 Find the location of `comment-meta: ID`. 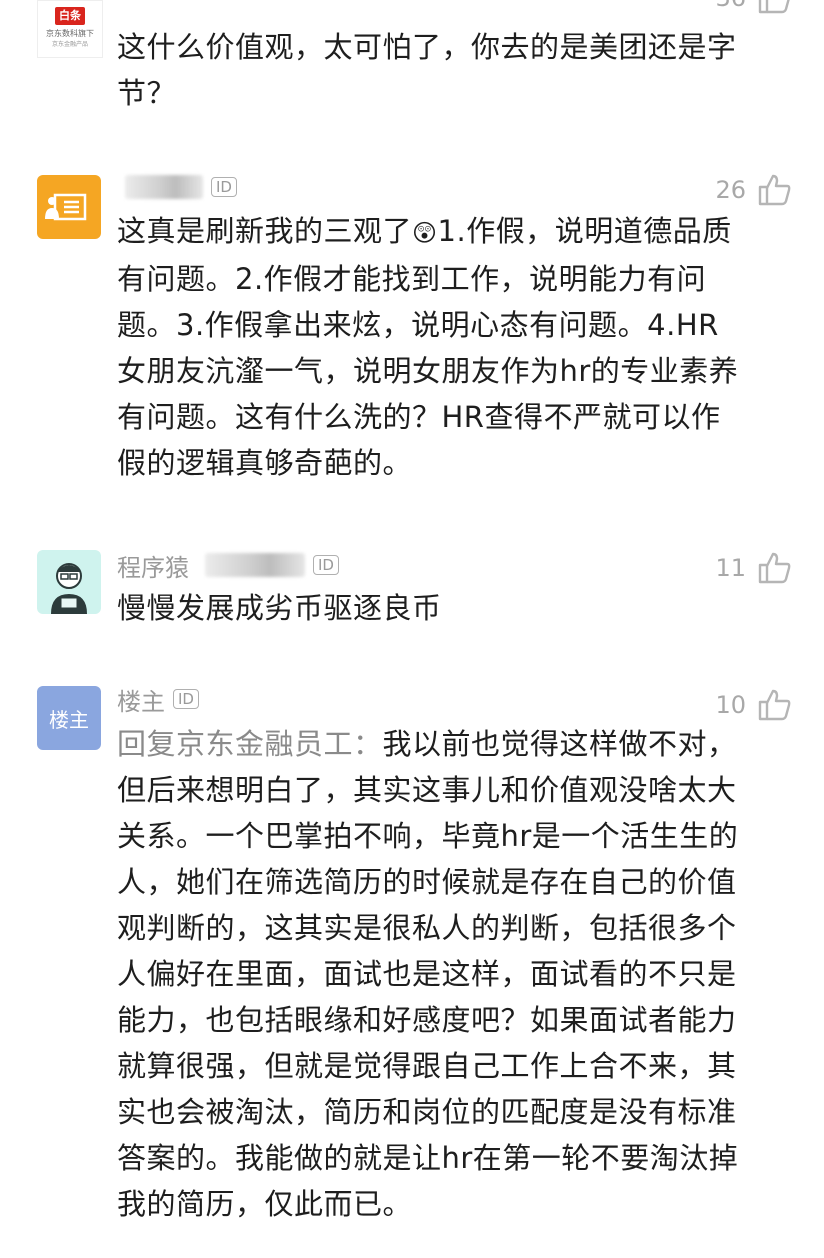

comment-meta: ID is located at coordinates (177, 187).